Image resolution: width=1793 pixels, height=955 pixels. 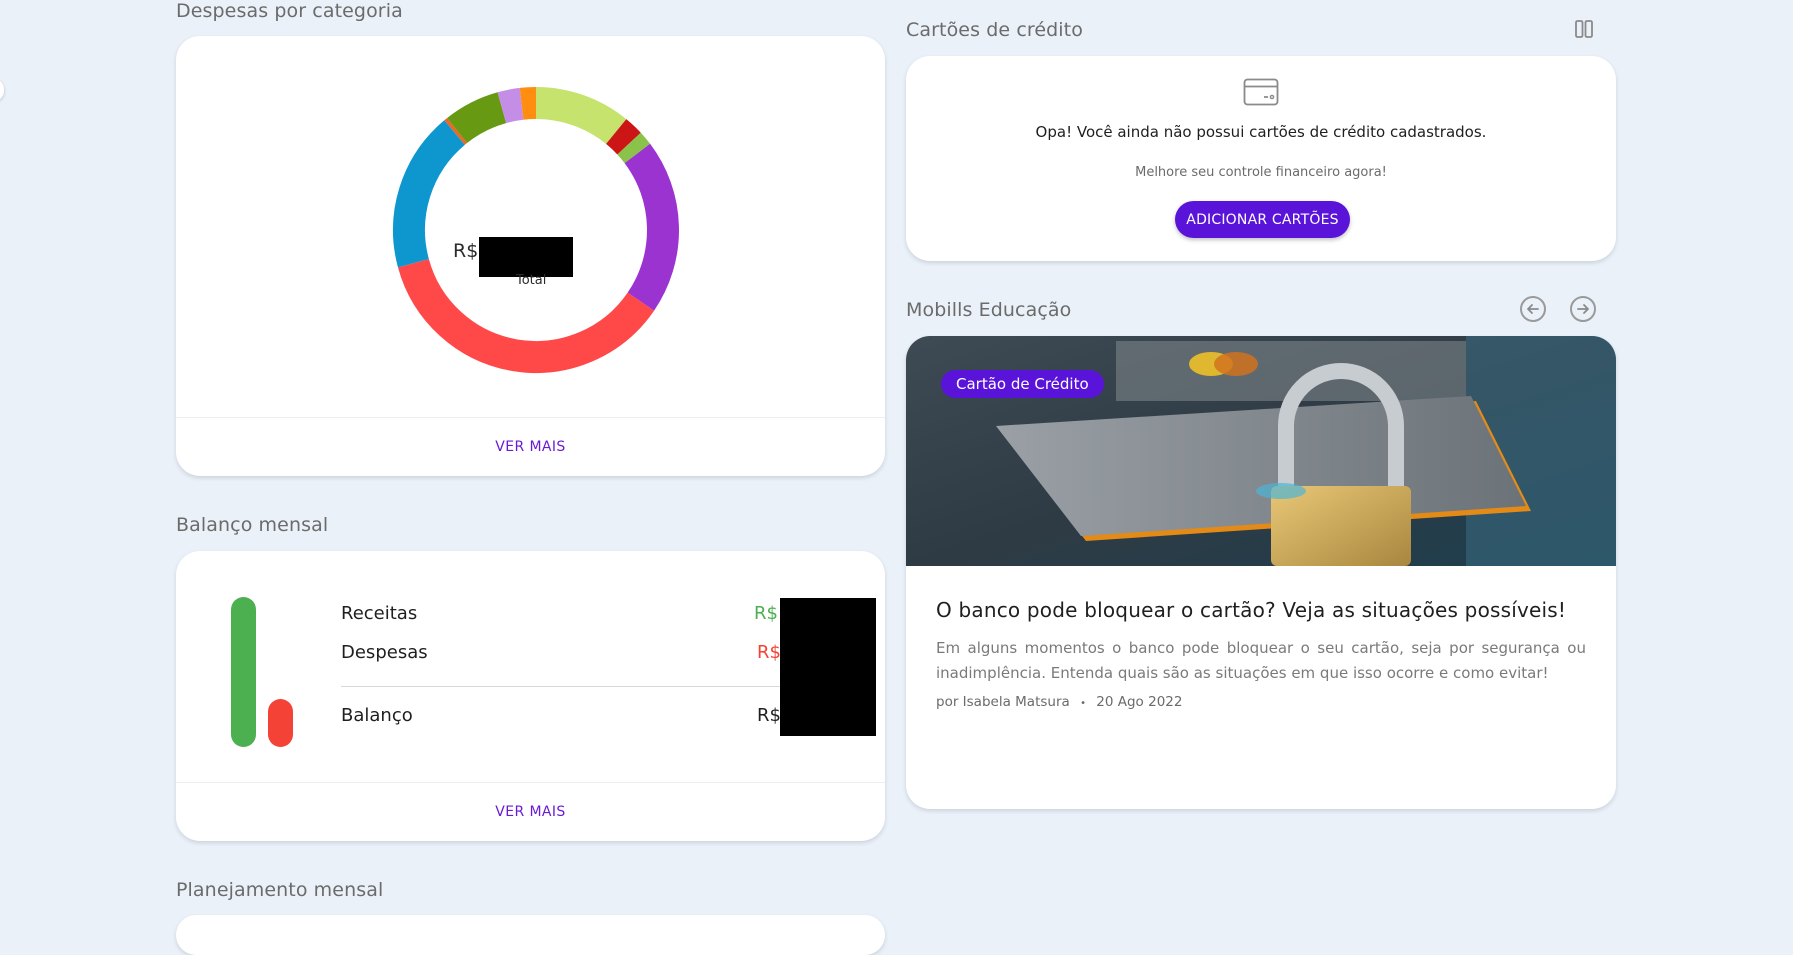 What do you see at coordinates (526, 257) in the screenshot?
I see `donut-total-redacted` at bounding box center [526, 257].